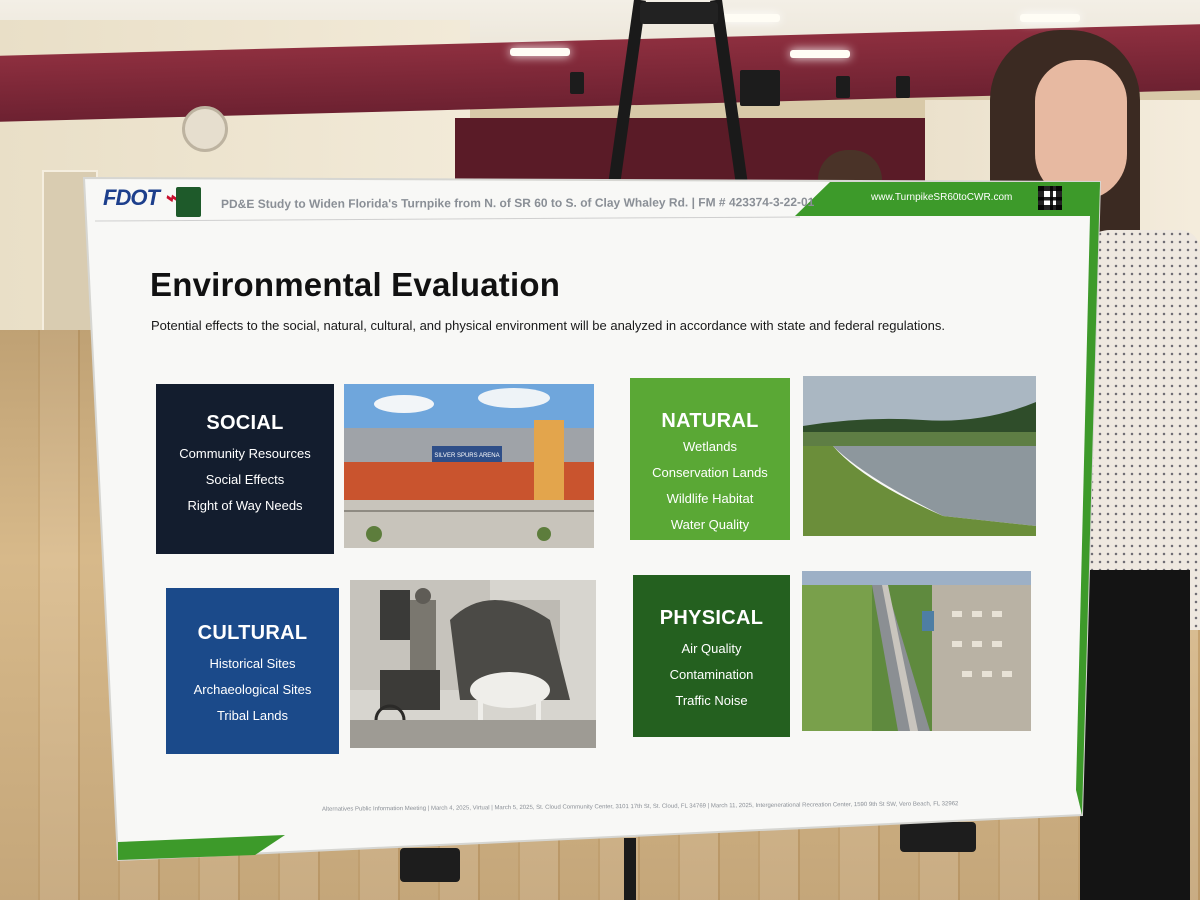  Describe the element at coordinates (252, 633) in the screenshot. I see `cultural-title: CULTURAL` at that location.